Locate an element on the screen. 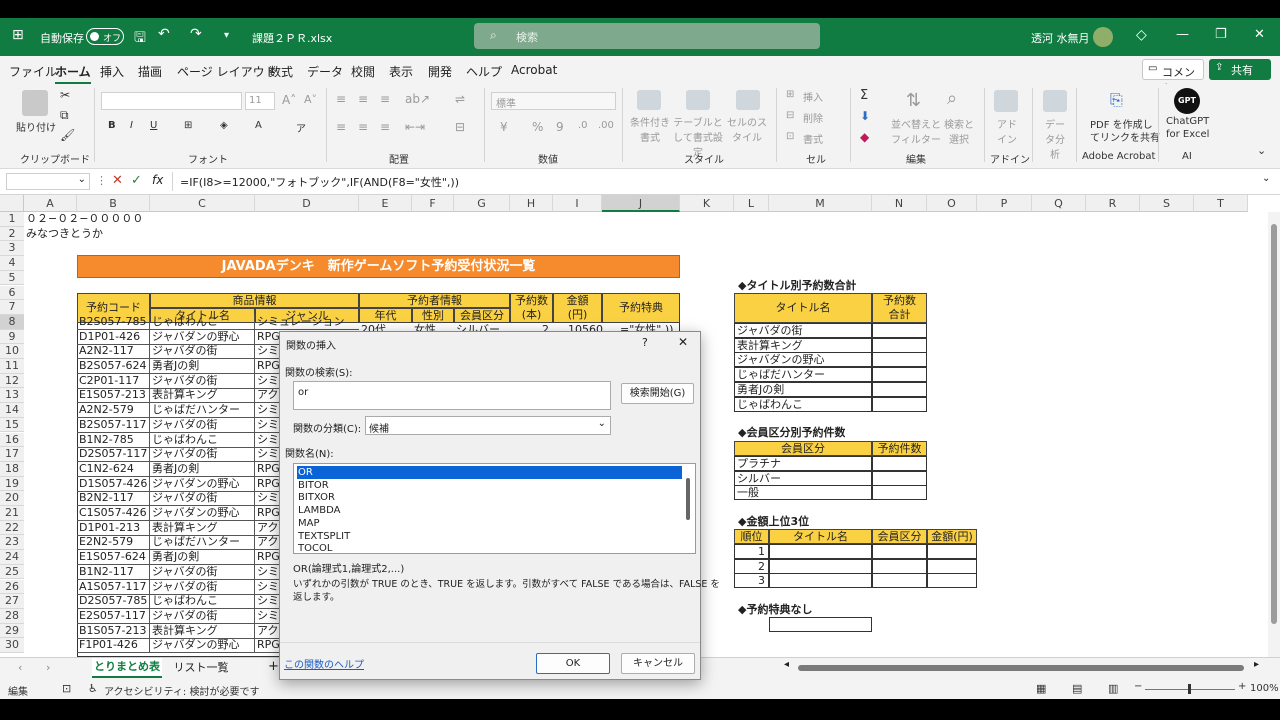 Image resolution: width=1280 pixels, height=720 pixels. side1_rows-cell: 表計算キング is located at coordinates (803, 345).